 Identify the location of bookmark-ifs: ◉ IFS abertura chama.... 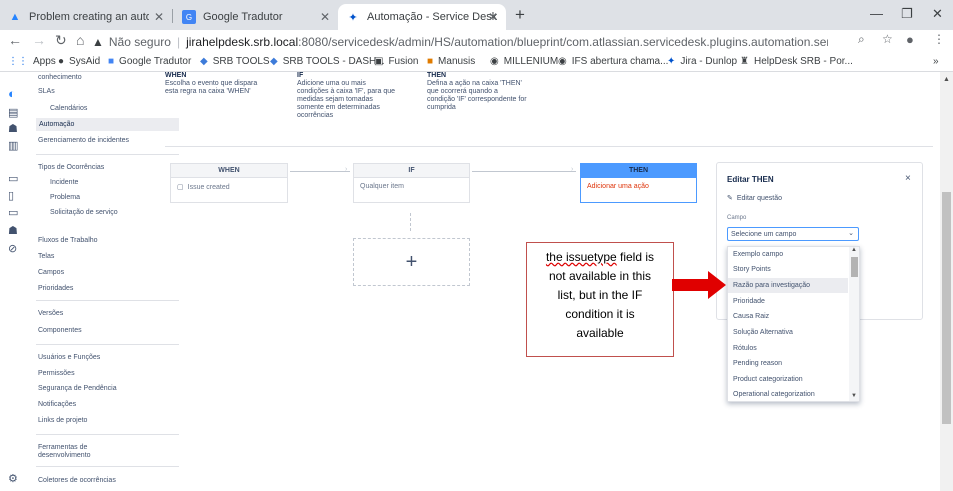
(613, 61).